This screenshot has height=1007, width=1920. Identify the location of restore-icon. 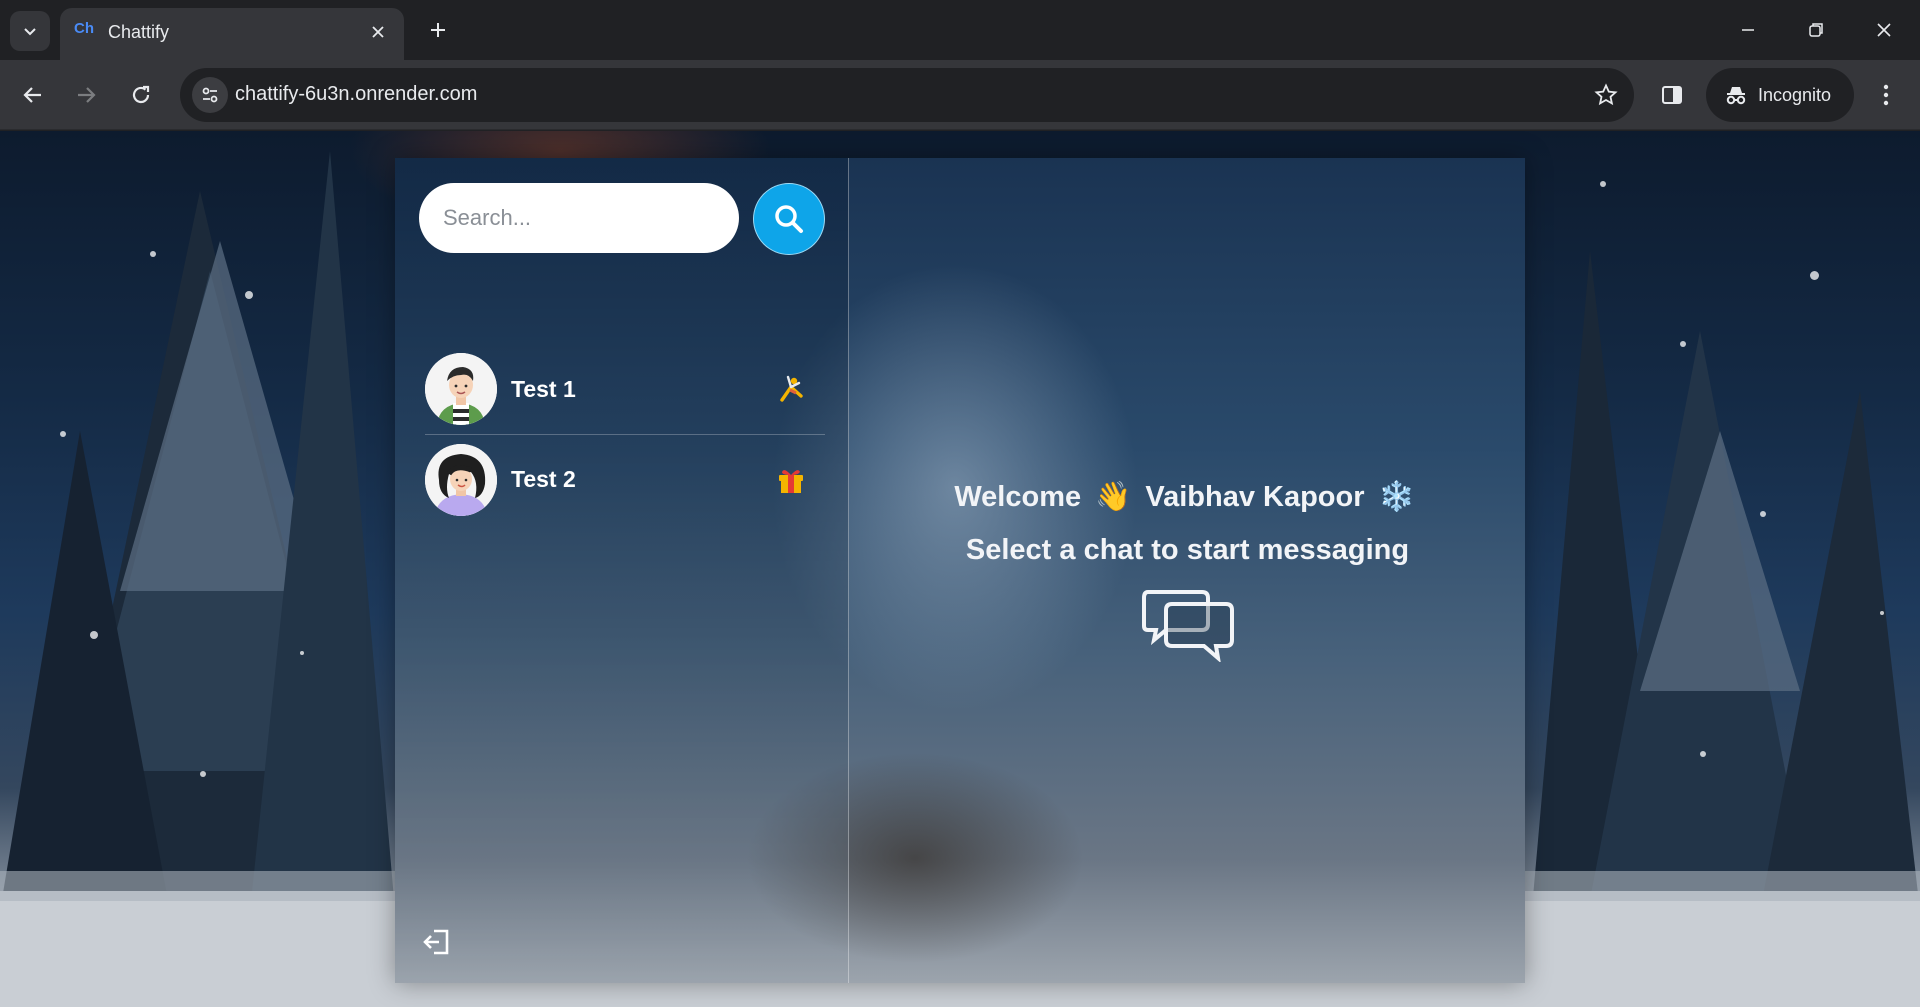
(1816, 30).